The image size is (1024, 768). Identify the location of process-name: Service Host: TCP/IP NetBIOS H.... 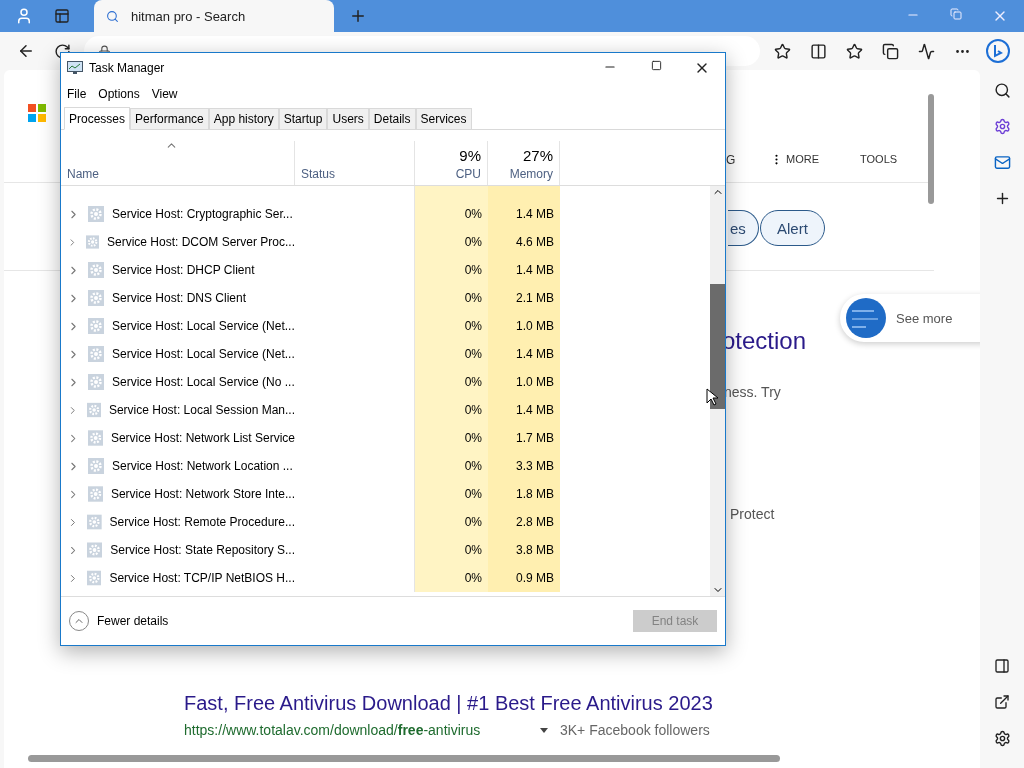
(202, 578).